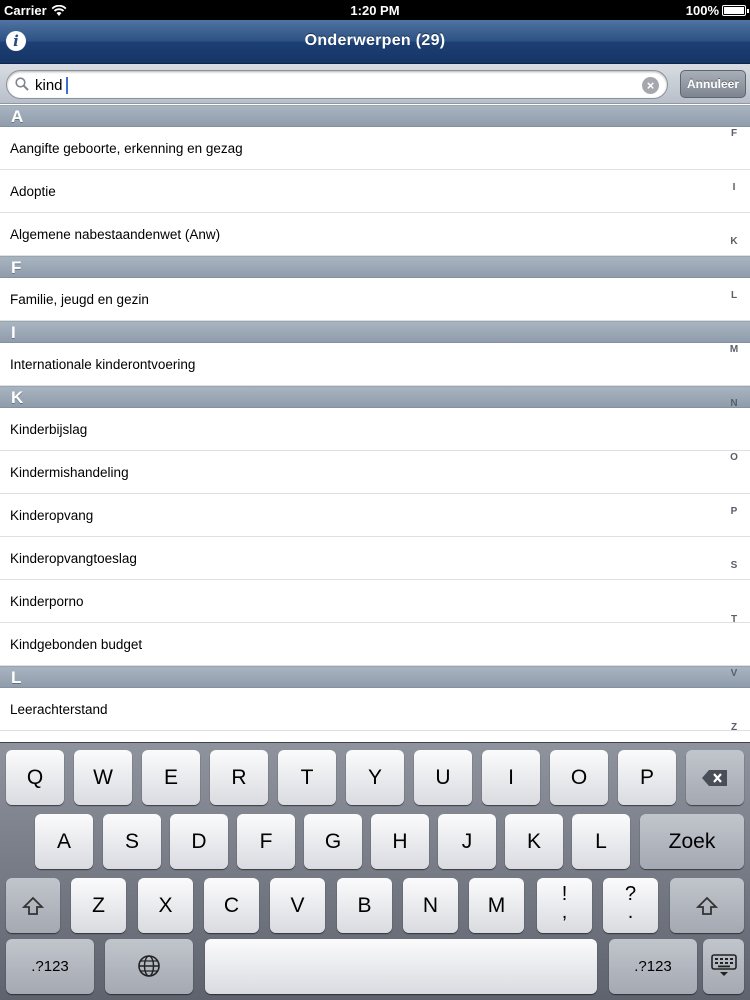 This screenshot has width=750, height=1000. What do you see at coordinates (375, 116) in the screenshot?
I see `section-header-a: A` at bounding box center [375, 116].